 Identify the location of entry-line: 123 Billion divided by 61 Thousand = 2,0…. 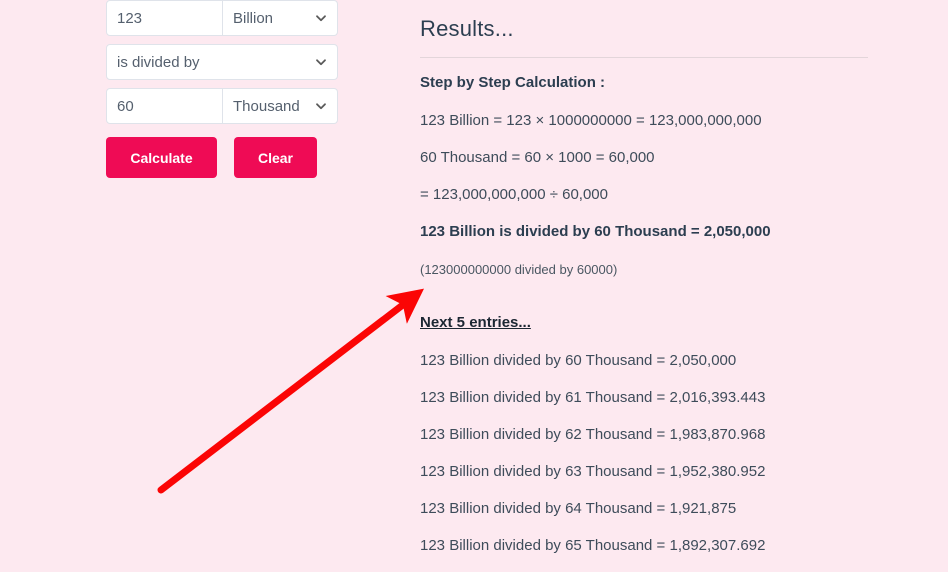
(593, 397).